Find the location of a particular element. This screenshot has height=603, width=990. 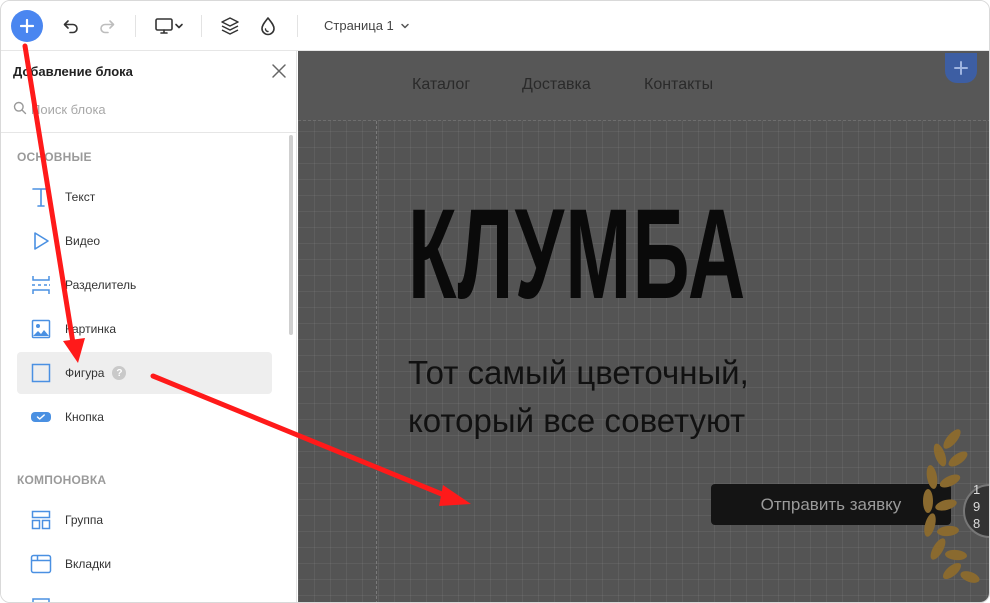

block-item-image: Картинка is located at coordinates (144, 329).